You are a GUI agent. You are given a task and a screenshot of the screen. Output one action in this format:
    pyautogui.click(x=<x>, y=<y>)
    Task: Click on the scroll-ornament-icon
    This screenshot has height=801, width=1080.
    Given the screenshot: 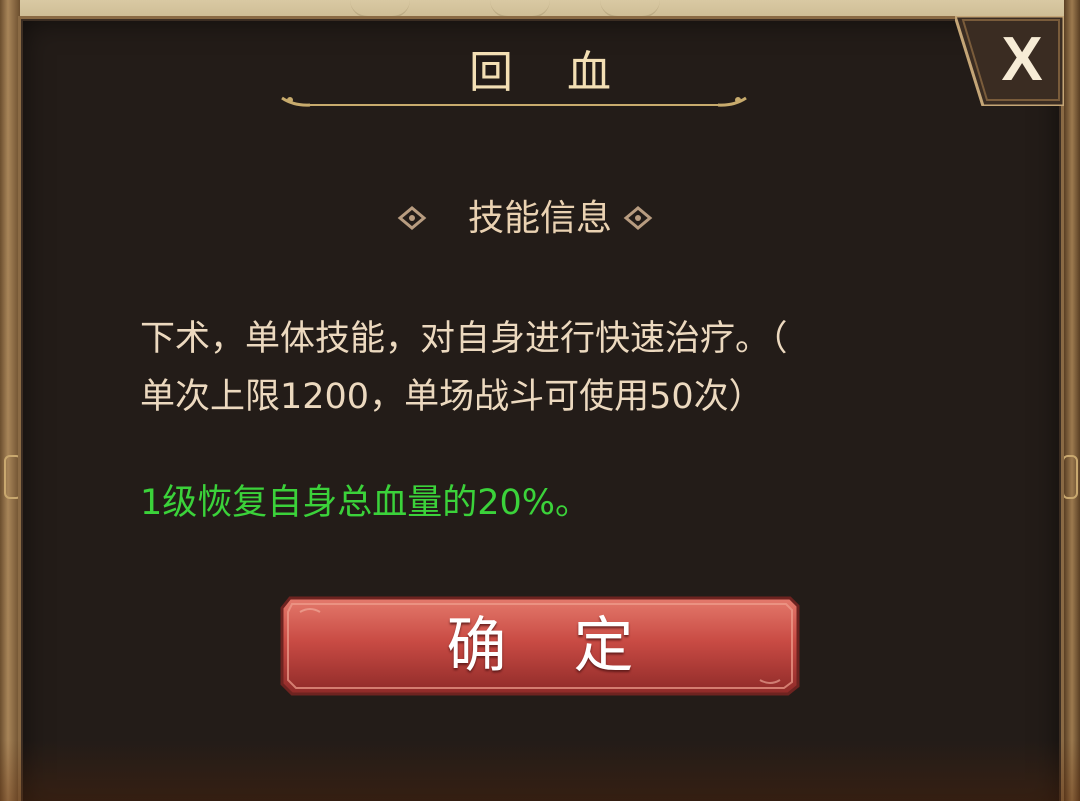 What is the action you would take?
    pyautogui.click(x=514, y=101)
    